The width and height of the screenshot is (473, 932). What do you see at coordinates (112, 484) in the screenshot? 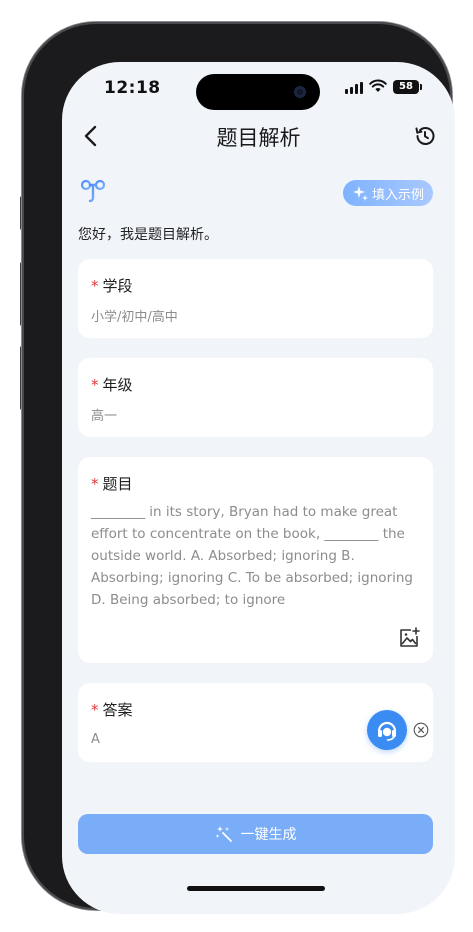
I see `question-label: * 题目` at bounding box center [112, 484].